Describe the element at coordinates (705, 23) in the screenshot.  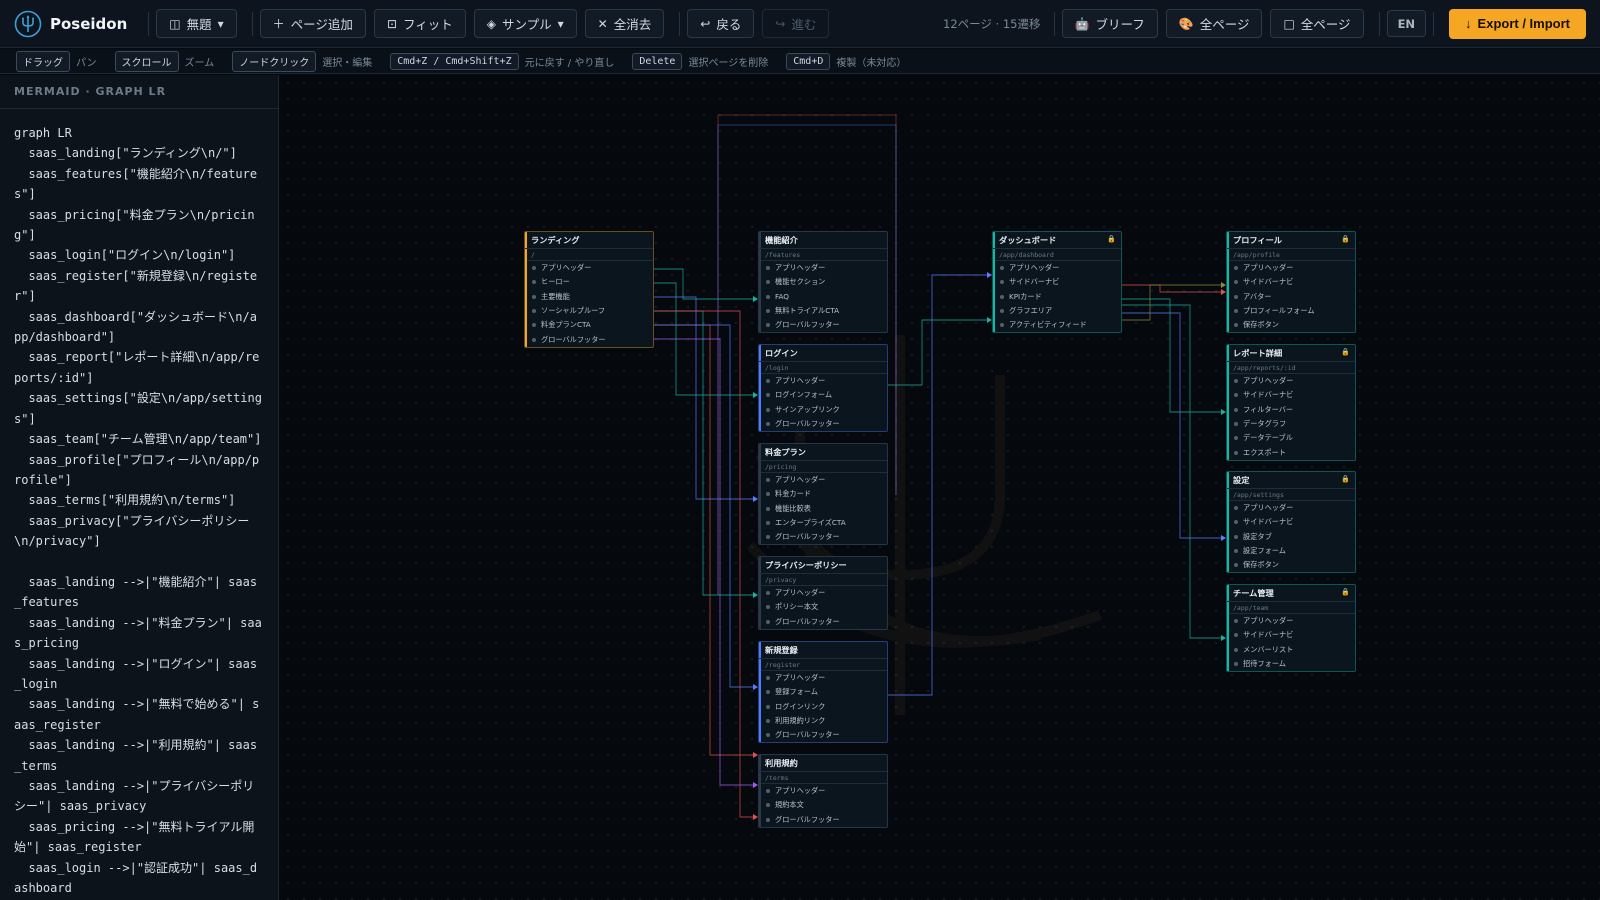
I see `undo-icon: ↩` at that location.